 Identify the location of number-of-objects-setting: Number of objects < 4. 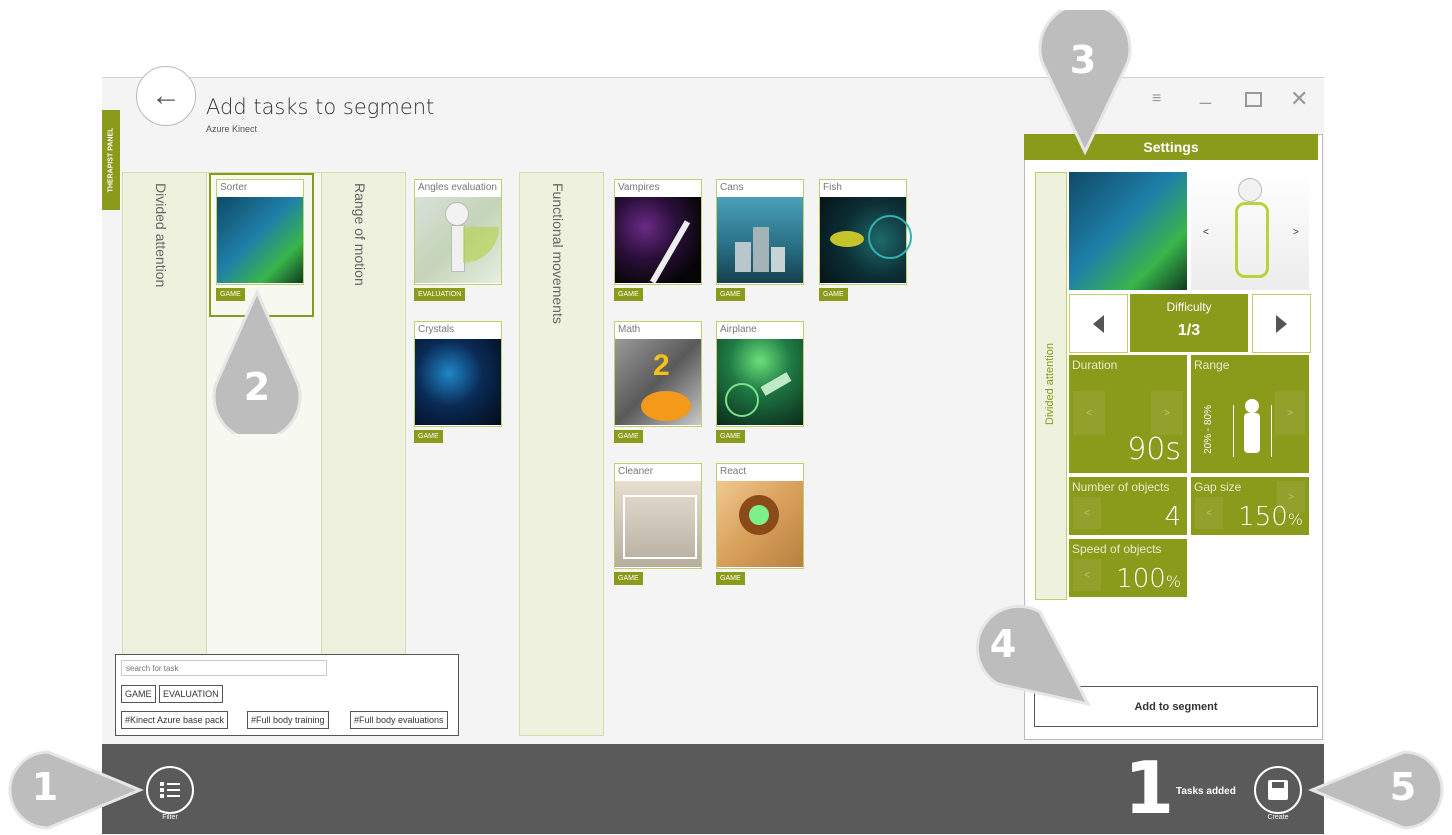
(1128, 506).